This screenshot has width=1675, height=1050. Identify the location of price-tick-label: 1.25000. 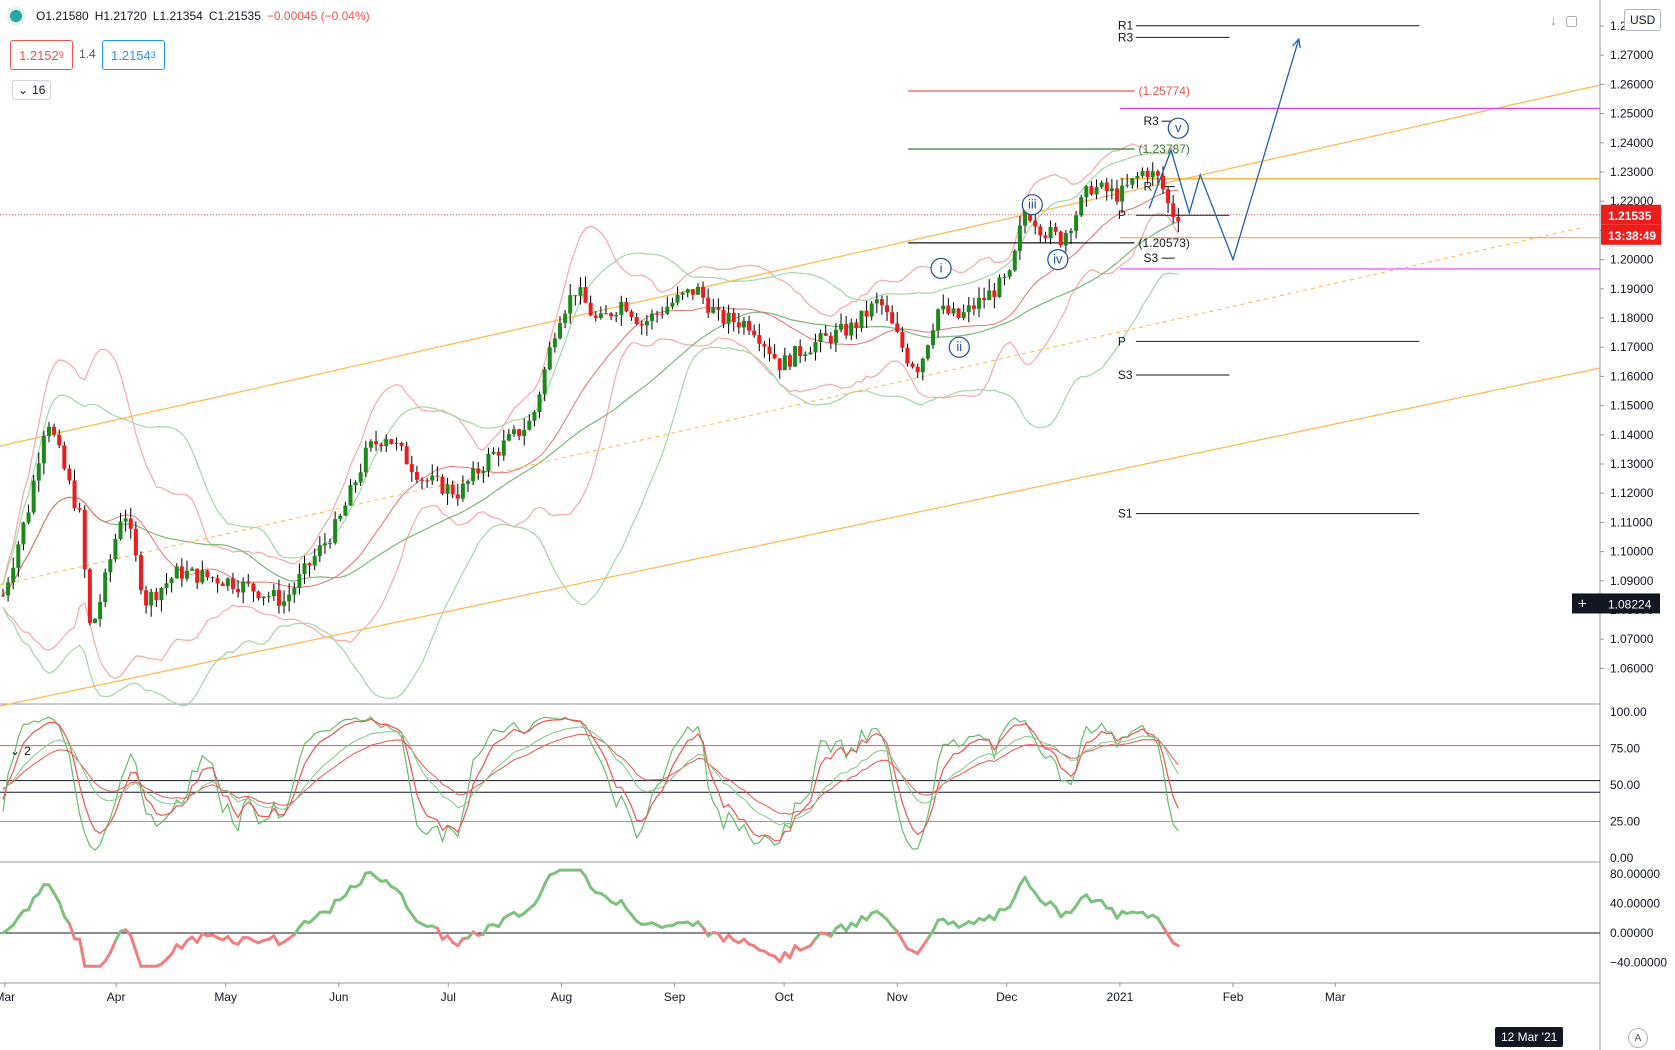
(1632, 114).